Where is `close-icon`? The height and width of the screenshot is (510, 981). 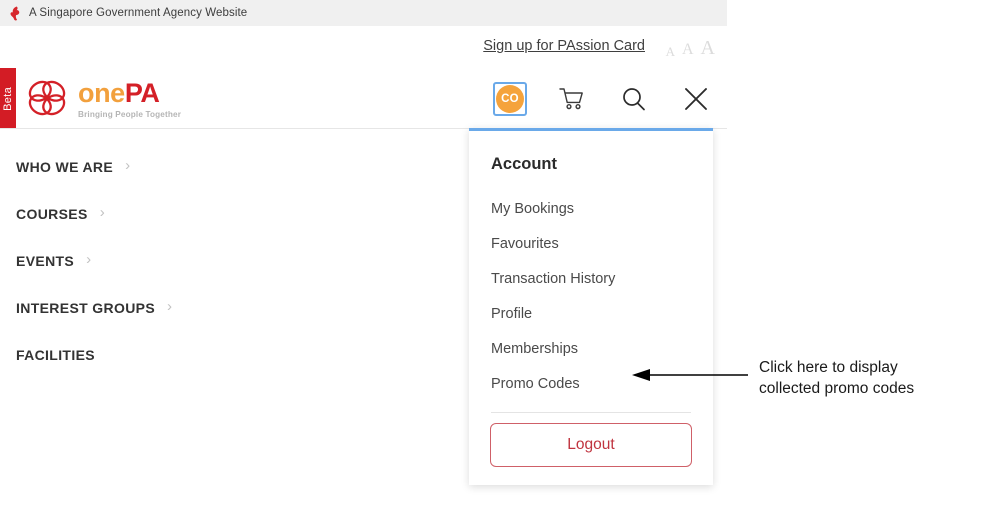 close-icon is located at coordinates (696, 98).